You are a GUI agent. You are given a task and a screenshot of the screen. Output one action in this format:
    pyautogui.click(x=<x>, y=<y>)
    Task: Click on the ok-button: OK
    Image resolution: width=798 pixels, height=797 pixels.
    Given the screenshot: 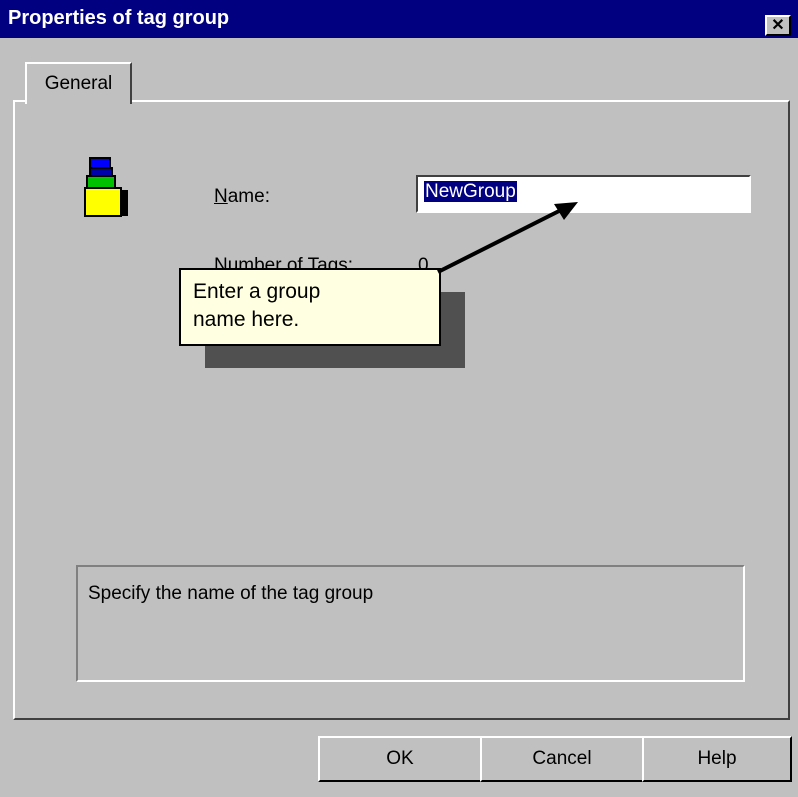 What is the action you would take?
    pyautogui.click(x=400, y=759)
    